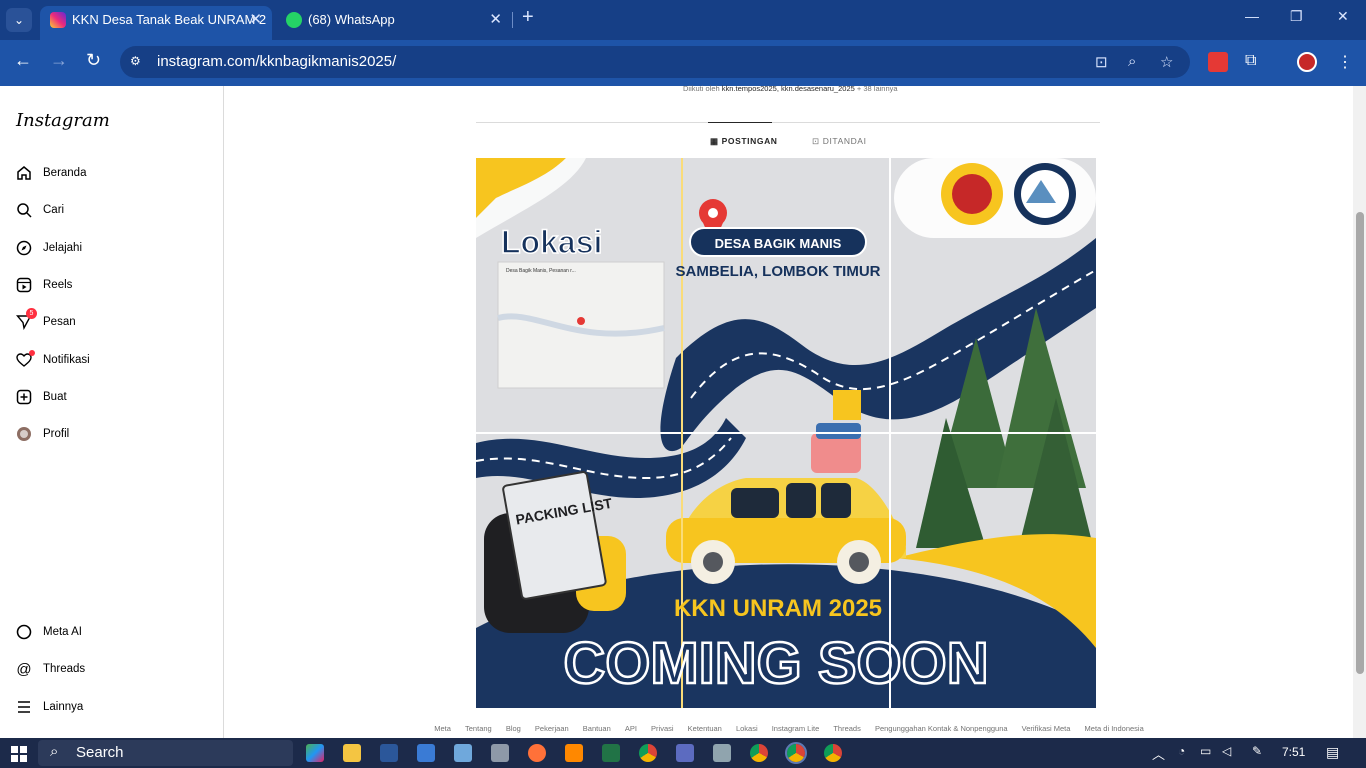 This screenshot has width=1366, height=768. Describe the element at coordinates (1114, 728) in the screenshot. I see `footer-link: Meta di Indonesia` at that location.